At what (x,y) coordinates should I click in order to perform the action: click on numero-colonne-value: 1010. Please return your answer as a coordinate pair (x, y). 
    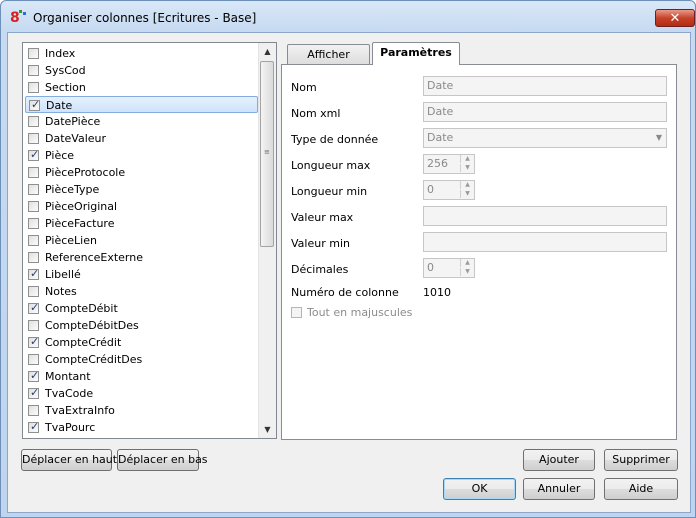
    Looking at the image, I should click on (437, 292).